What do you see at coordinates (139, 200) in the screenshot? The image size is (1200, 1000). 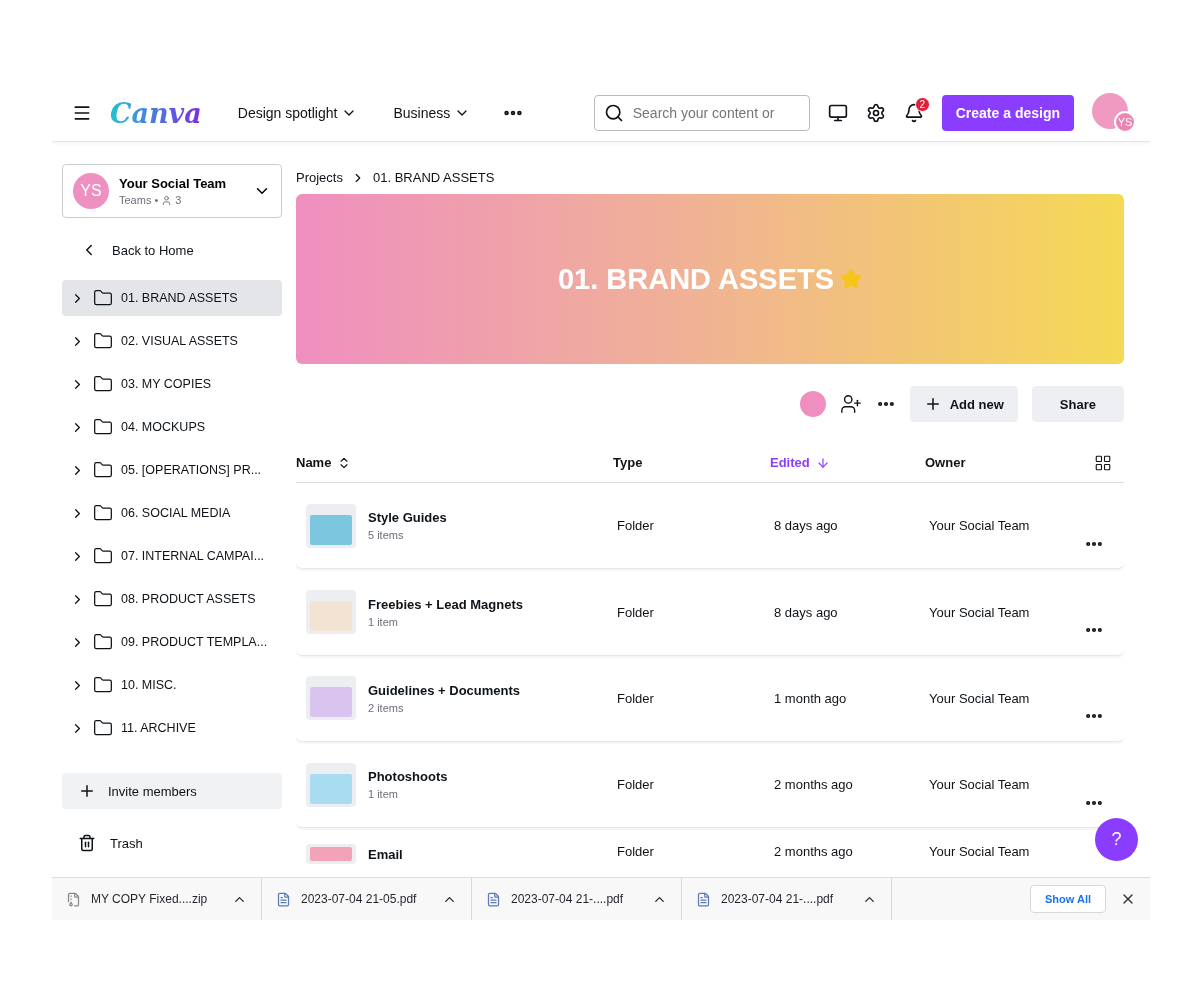 I see `team-plan: Teams •` at bounding box center [139, 200].